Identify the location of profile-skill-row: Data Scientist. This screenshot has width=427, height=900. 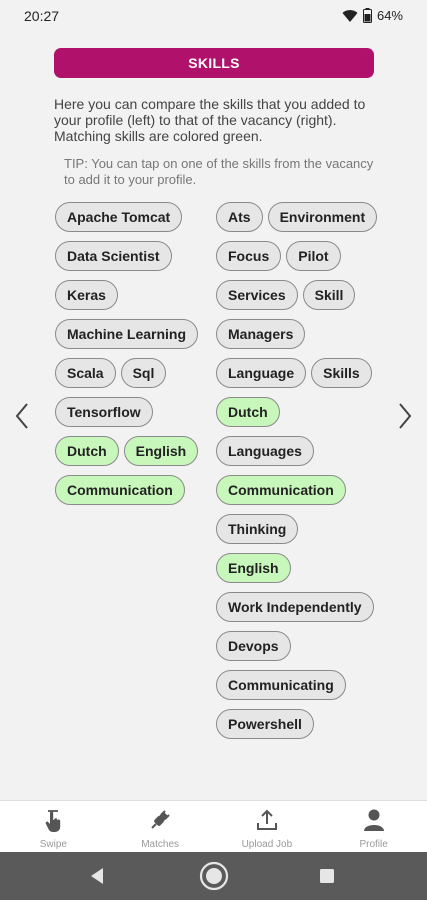
(130, 256).